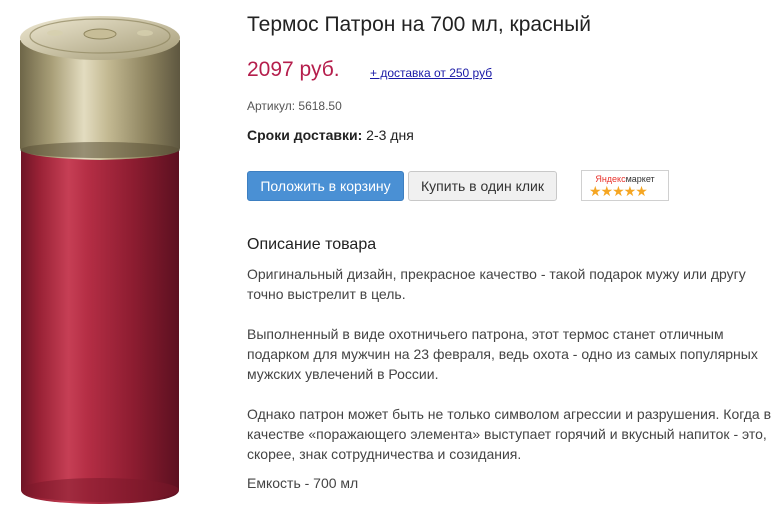  I want to click on rating-stars-icon: ★★★★★, so click(618, 191).